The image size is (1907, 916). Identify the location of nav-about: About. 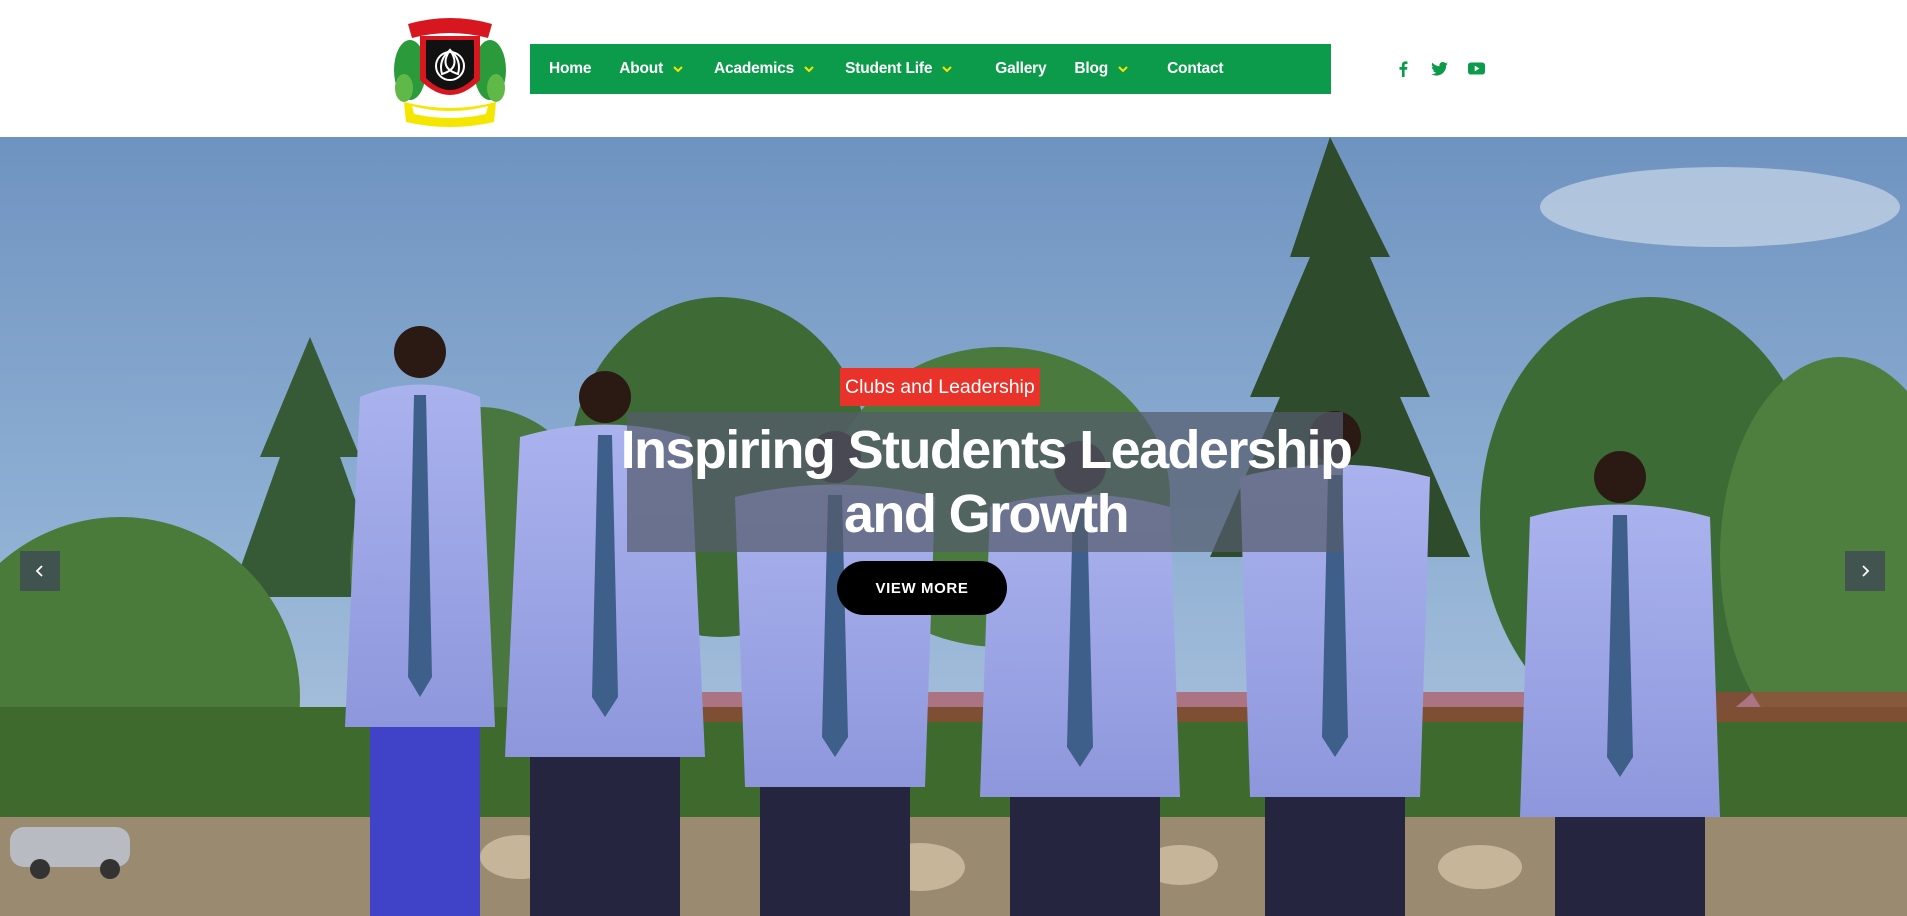
(651, 69).